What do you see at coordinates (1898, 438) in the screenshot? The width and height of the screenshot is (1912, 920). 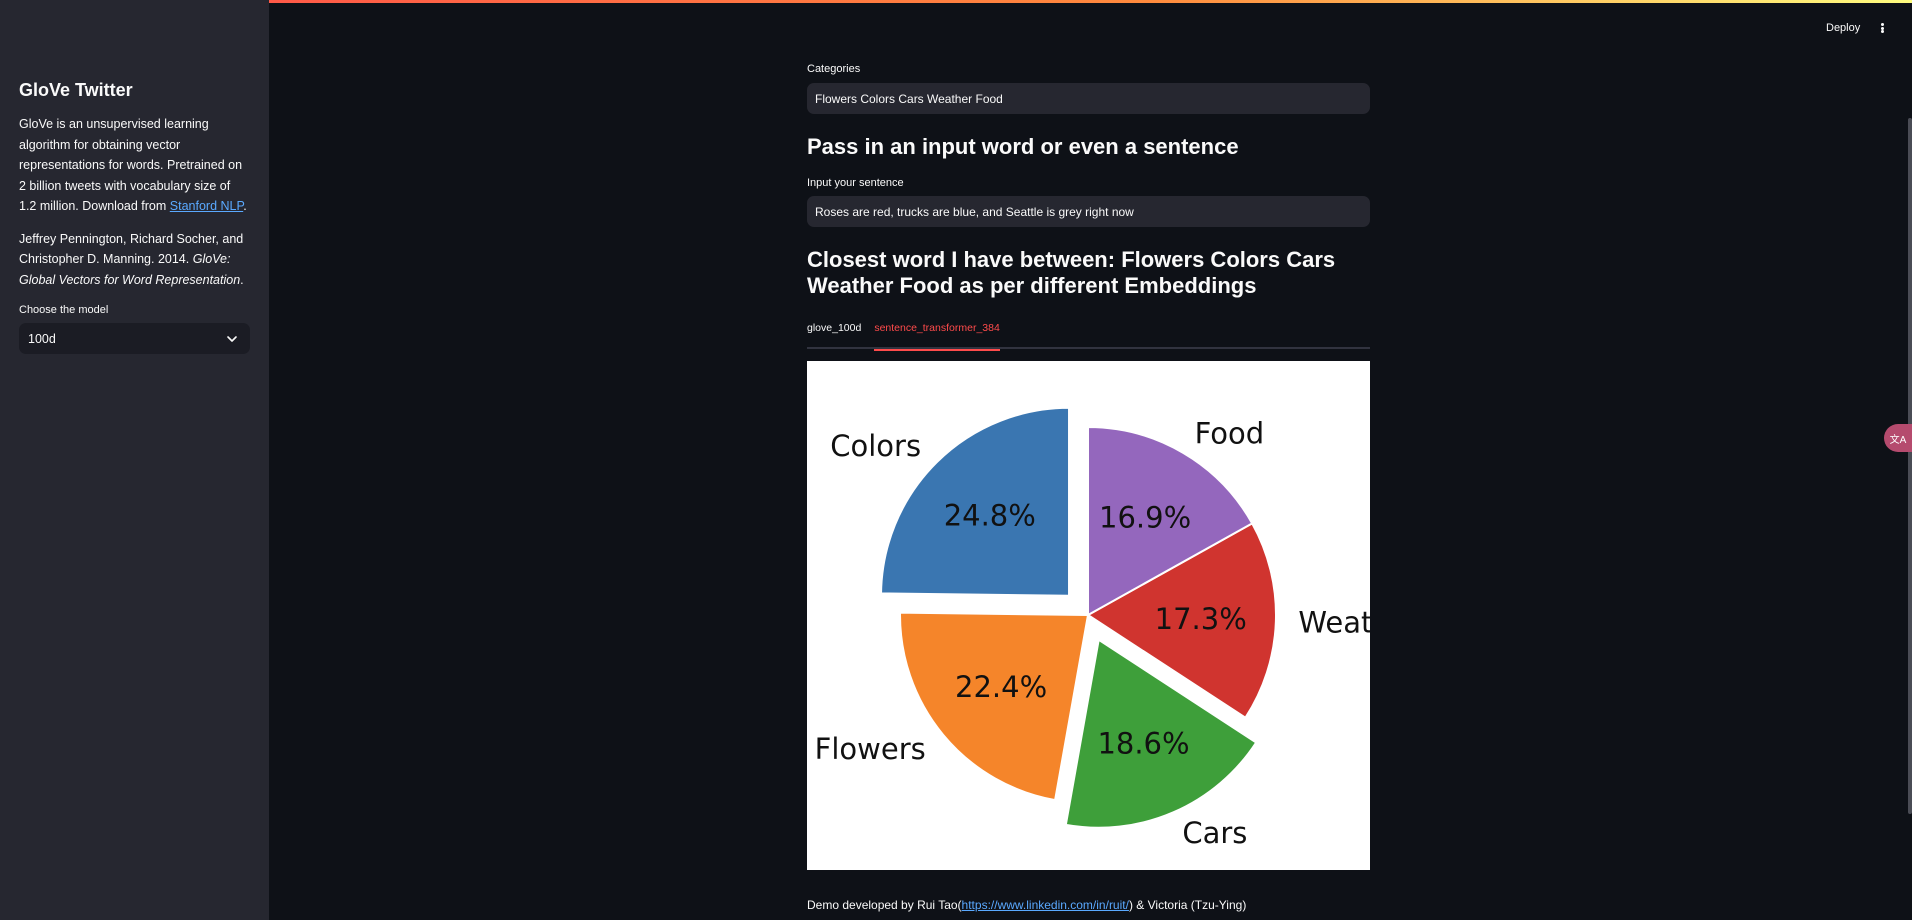 I see `translate-icon: 文A` at bounding box center [1898, 438].